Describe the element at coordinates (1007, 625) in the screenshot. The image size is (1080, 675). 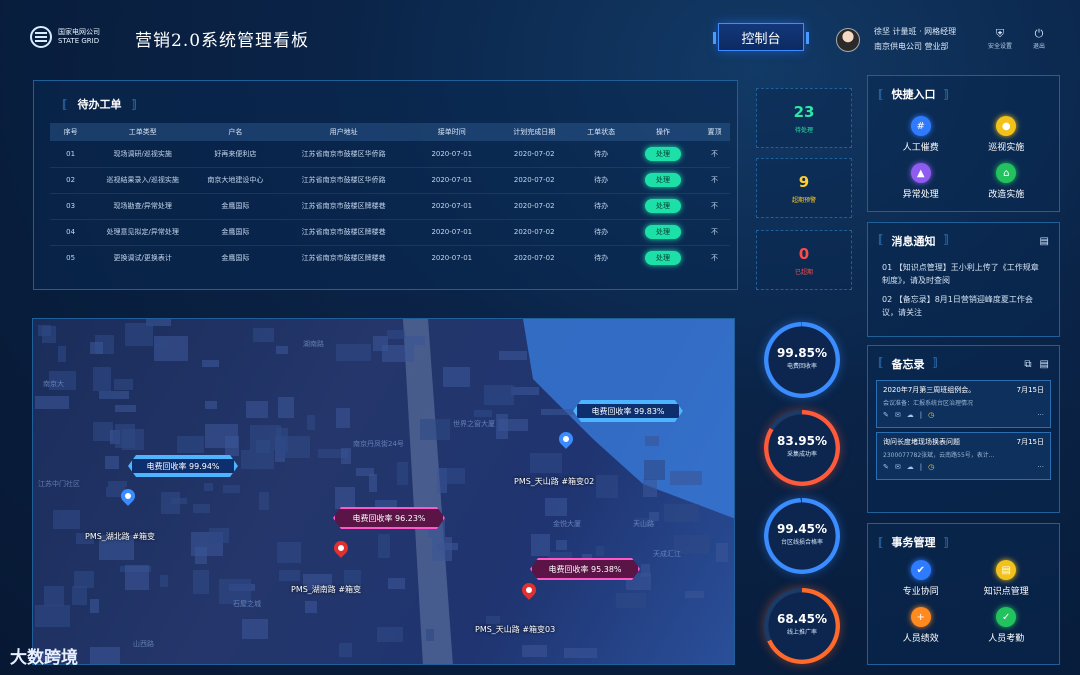
I see `affairs-item: ✓ 人员考勤` at that location.